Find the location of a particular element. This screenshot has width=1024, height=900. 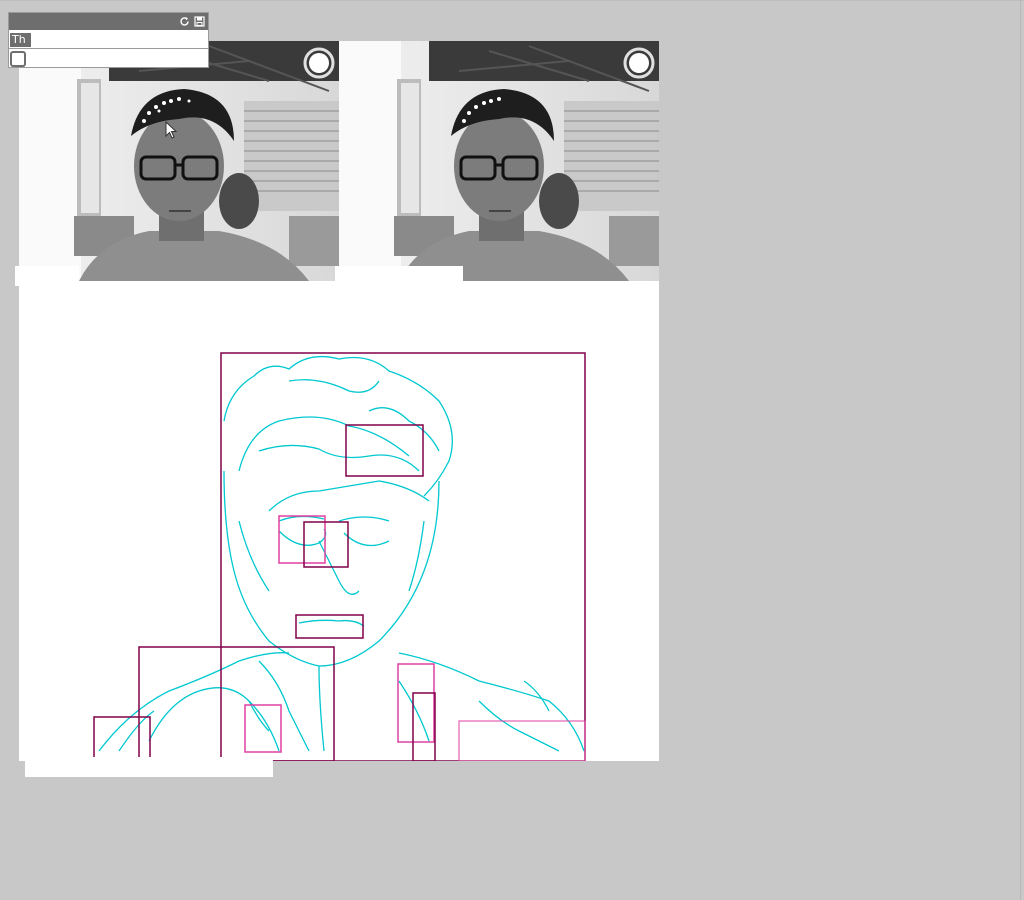

control-panel-header is located at coordinates (108, 21).